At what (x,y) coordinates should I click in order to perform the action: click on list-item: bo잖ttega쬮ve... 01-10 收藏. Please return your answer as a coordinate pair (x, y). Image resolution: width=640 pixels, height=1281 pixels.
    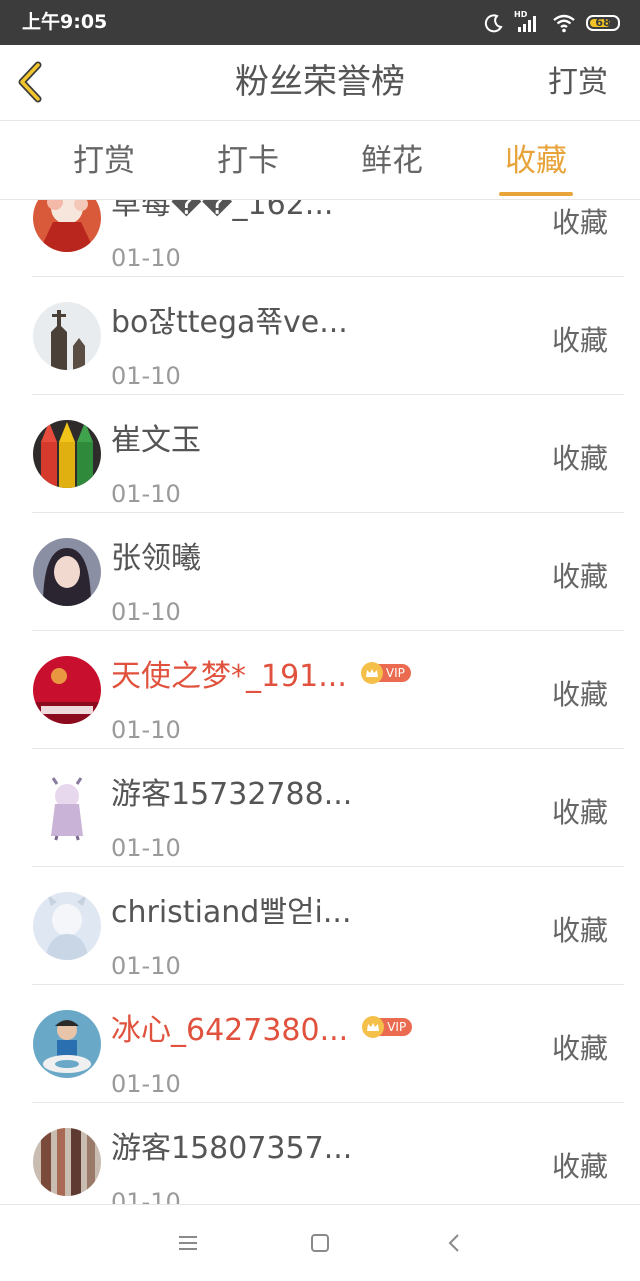
    Looking at the image, I should click on (320, 336).